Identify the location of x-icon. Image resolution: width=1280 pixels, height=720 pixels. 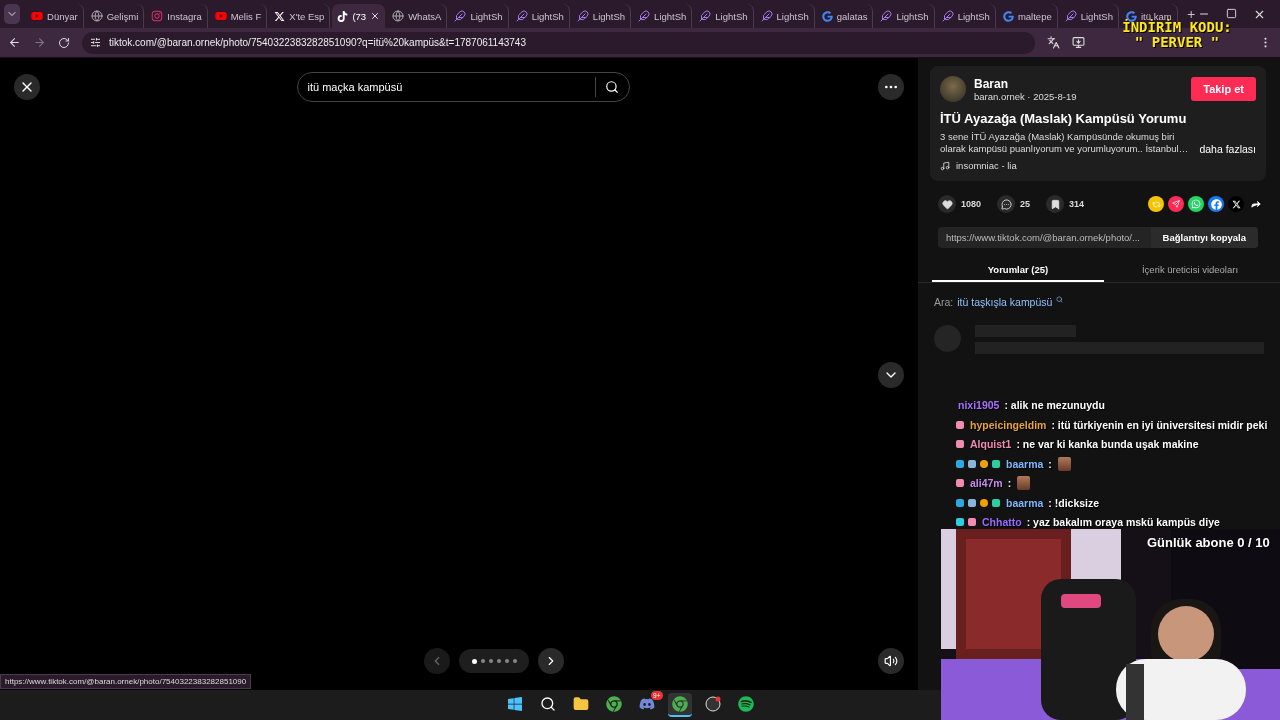
(1236, 204).